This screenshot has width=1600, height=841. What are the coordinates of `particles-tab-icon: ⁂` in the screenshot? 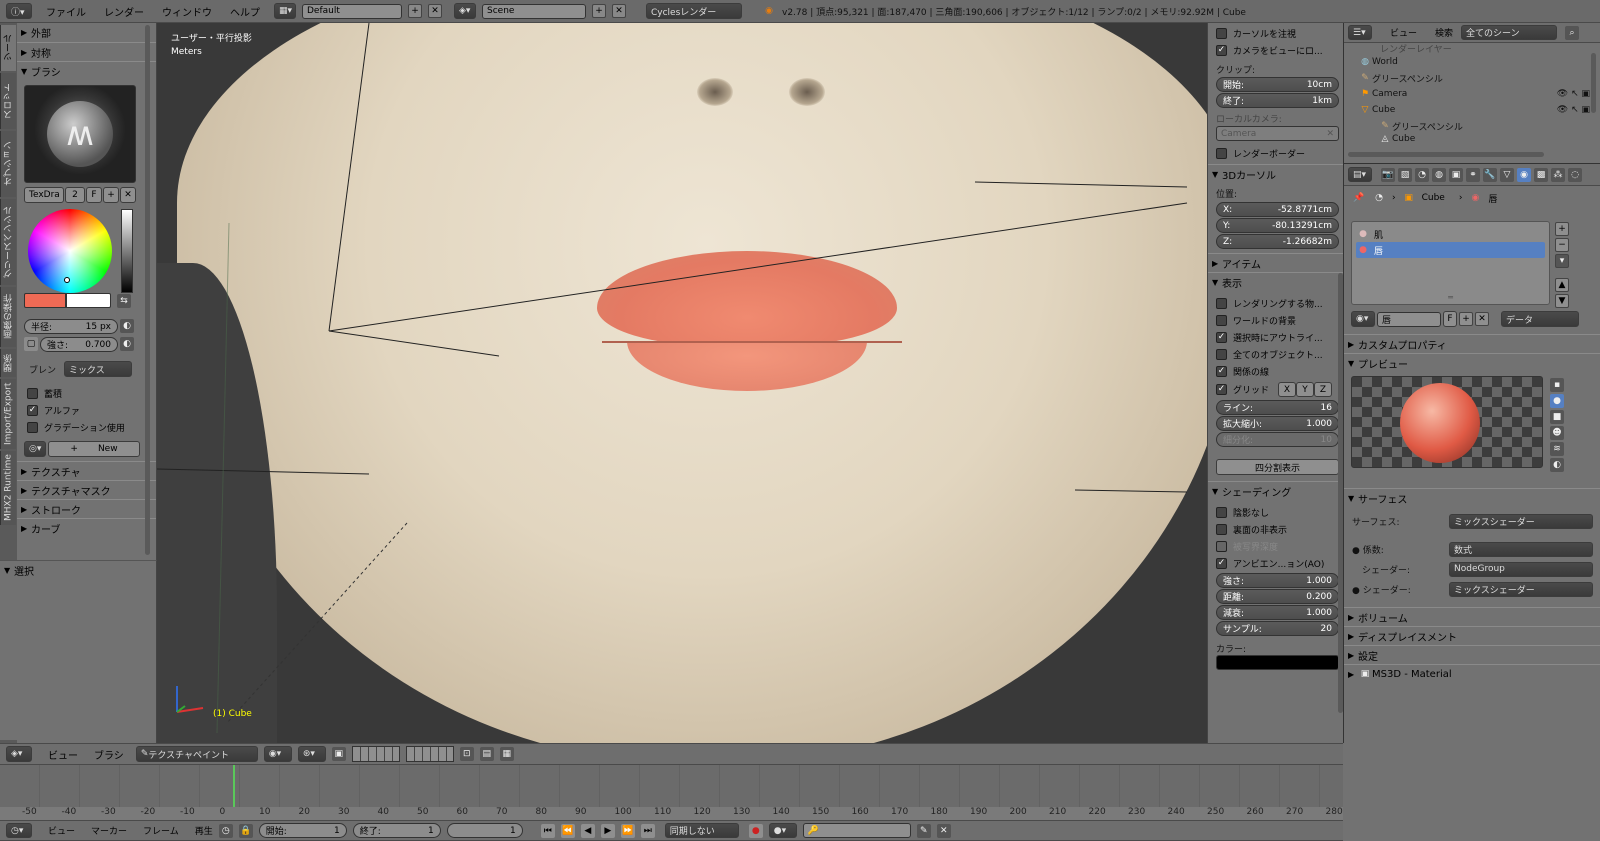 It's located at (1558, 174).